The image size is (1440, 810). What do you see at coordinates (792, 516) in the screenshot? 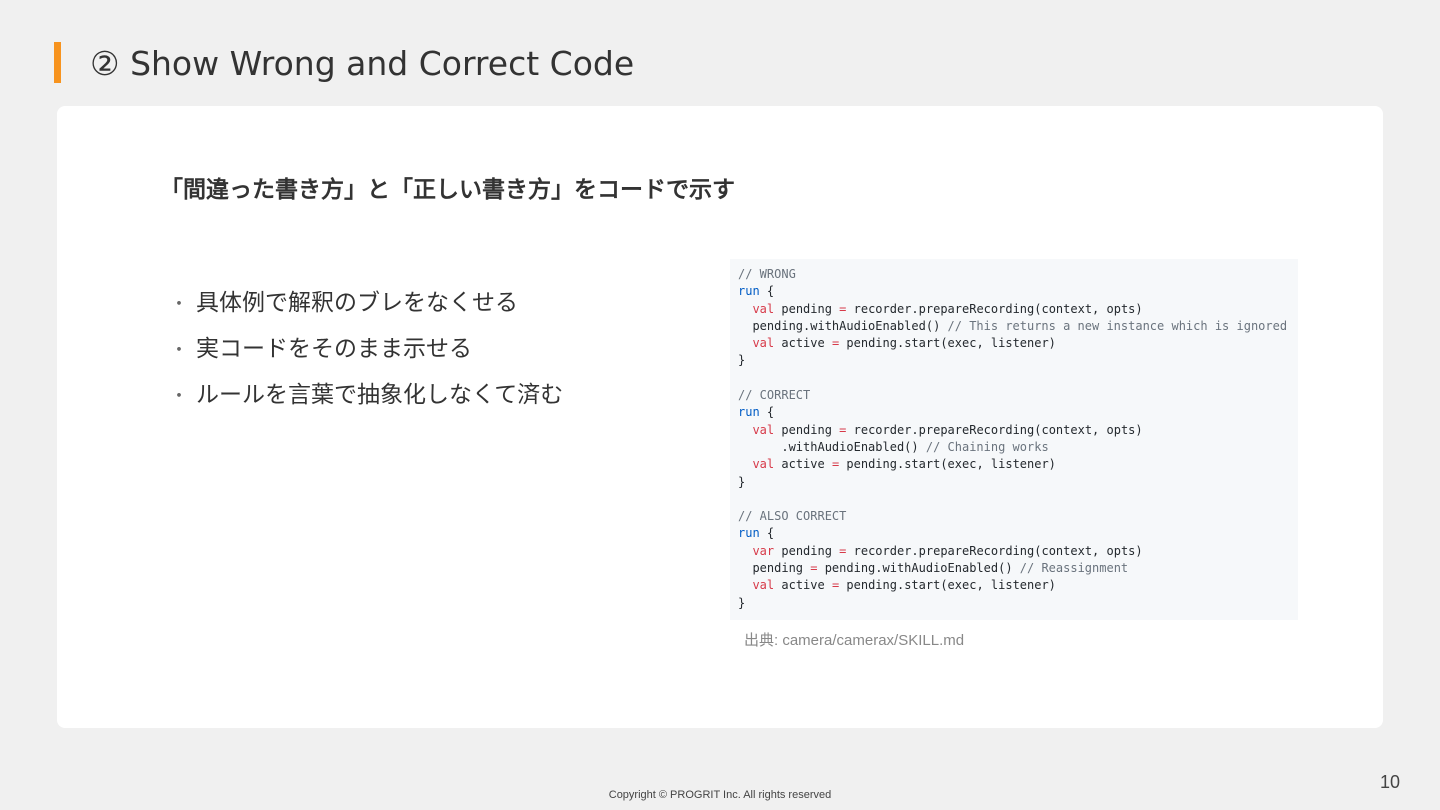
I see `code-token: // ALSO CORRECT` at bounding box center [792, 516].